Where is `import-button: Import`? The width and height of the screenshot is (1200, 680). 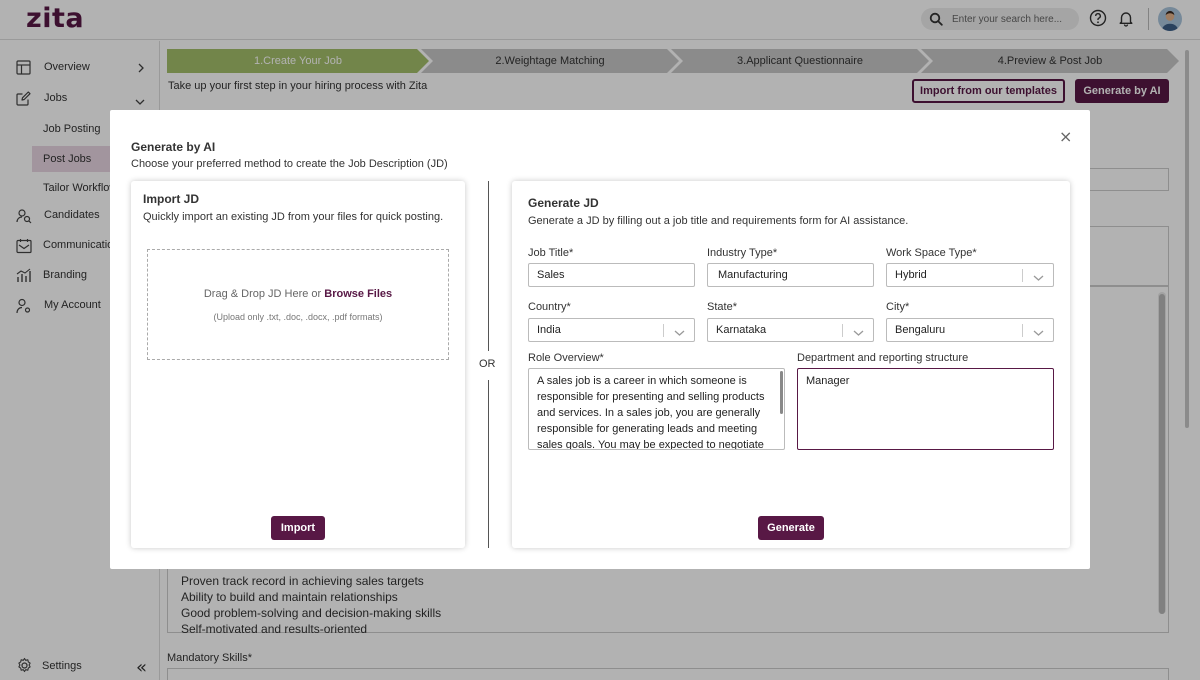
import-button: Import is located at coordinates (298, 528).